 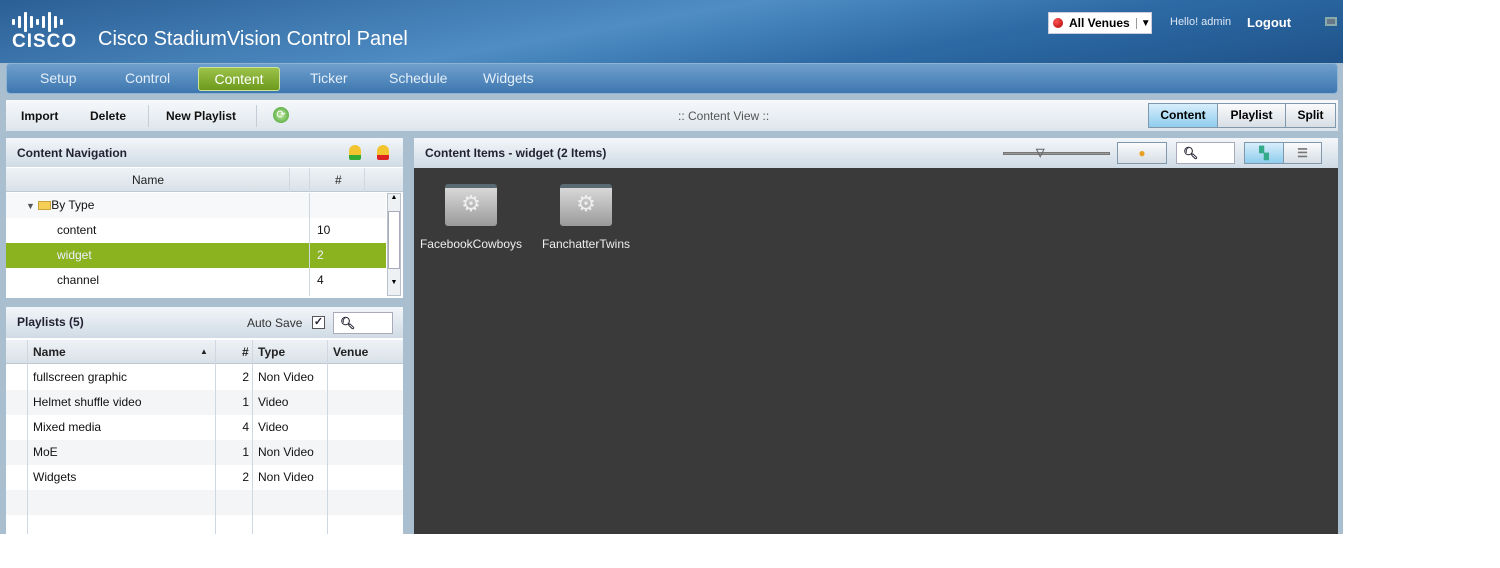 I want to click on import-button: Import, so click(x=39, y=116).